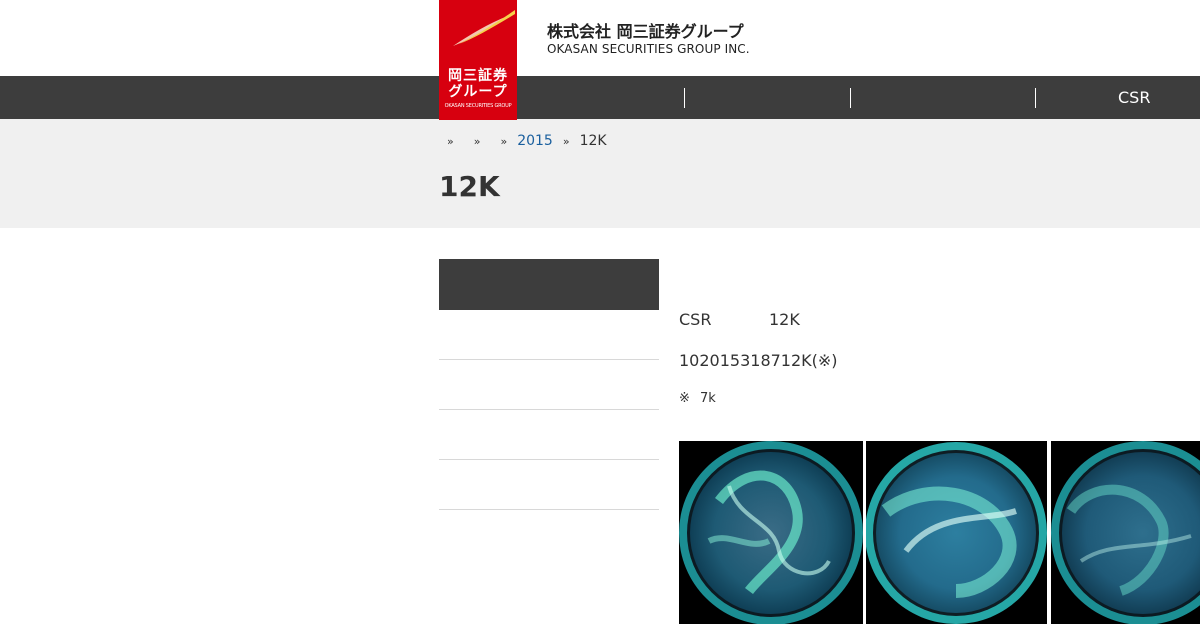  I want to click on company-name-jp: 株式会社 岡三証券グループ, so click(645, 31).